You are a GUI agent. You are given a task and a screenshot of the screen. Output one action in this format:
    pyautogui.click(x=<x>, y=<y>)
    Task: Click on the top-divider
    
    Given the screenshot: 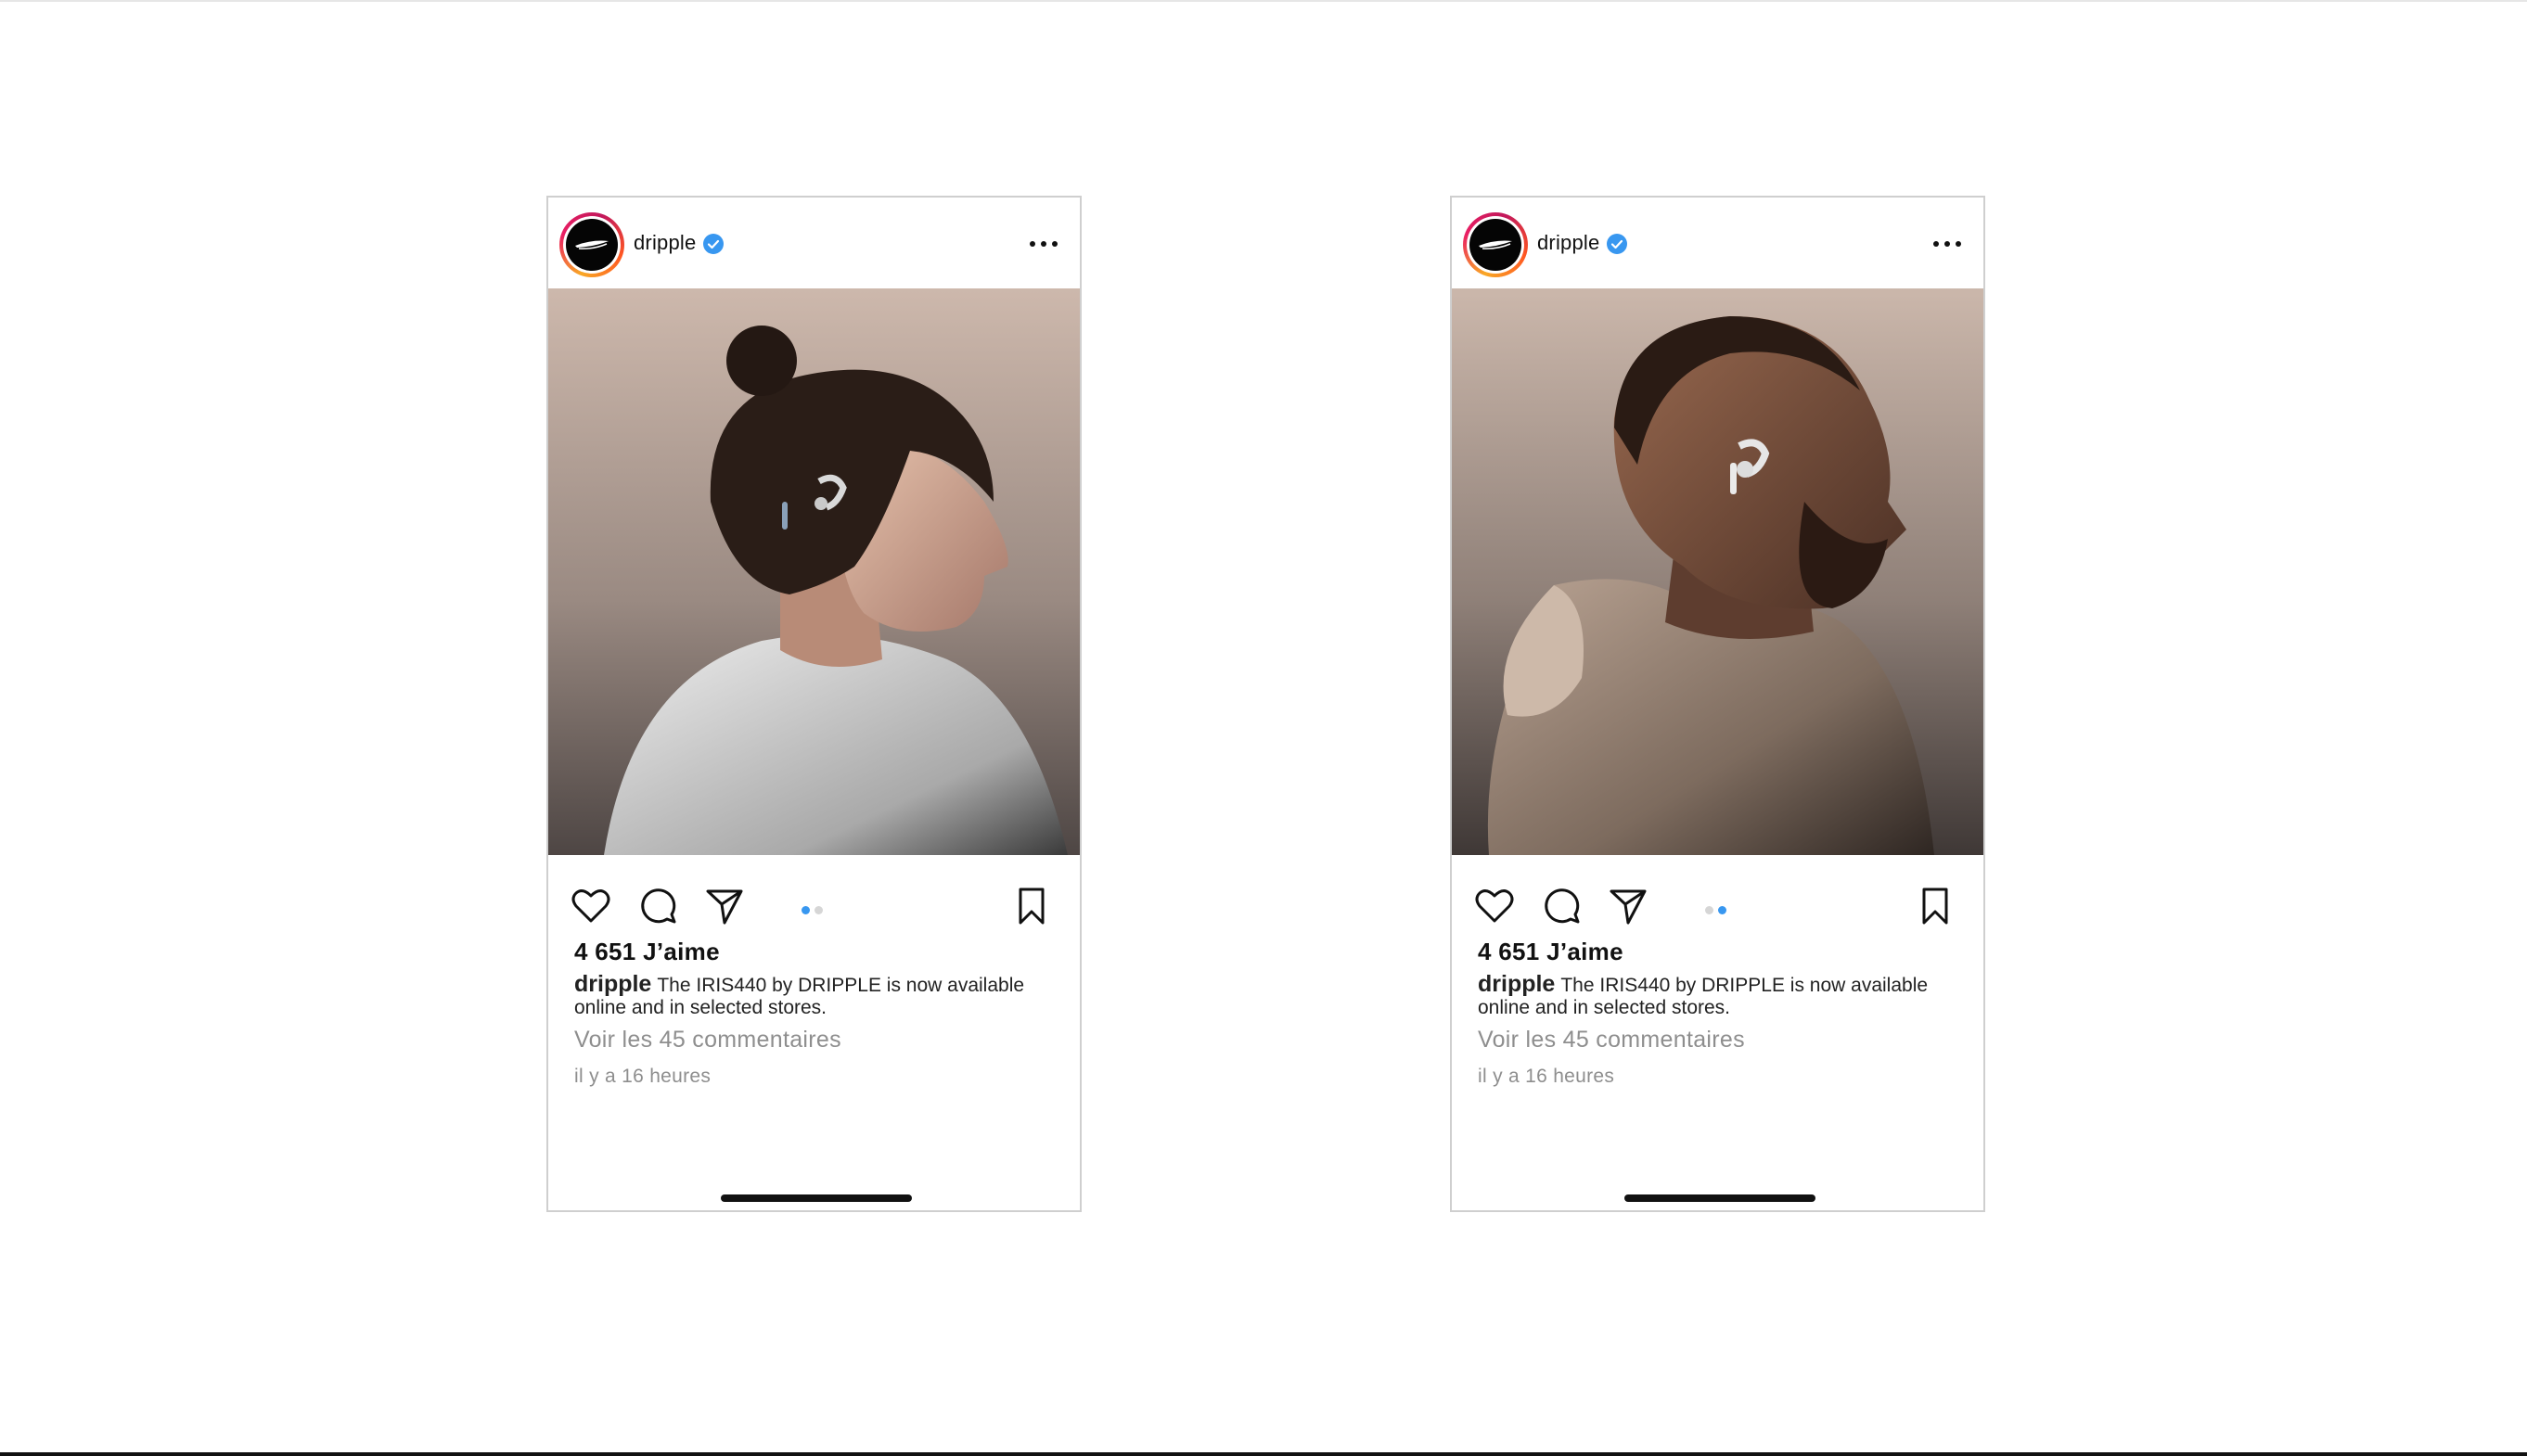 What is the action you would take?
    pyautogui.click(x=1263, y=1)
    